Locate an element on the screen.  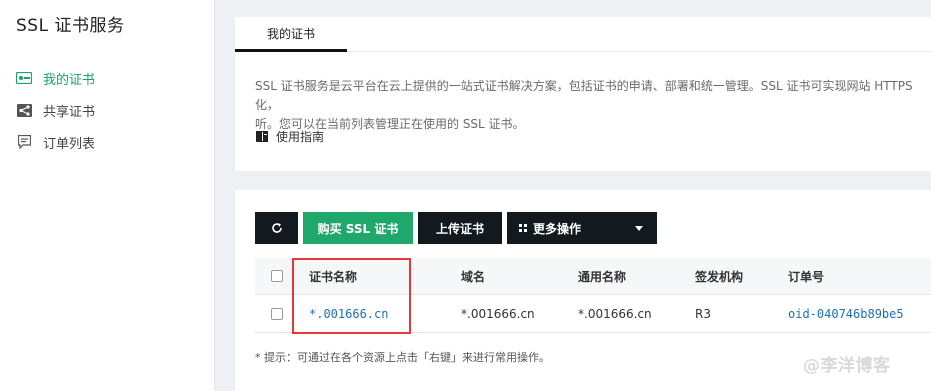
select-all-checkbox-cell is located at coordinates (277, 276).